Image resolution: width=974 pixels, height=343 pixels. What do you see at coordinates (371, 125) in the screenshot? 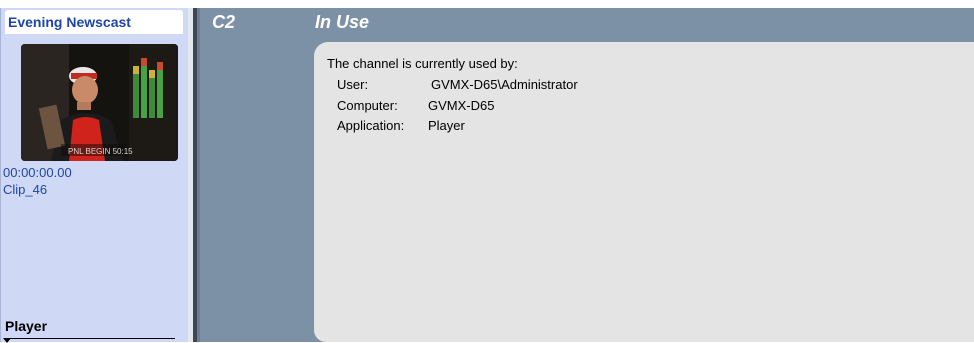
I see `application-label: Application:` at bounding box center [371, 125].